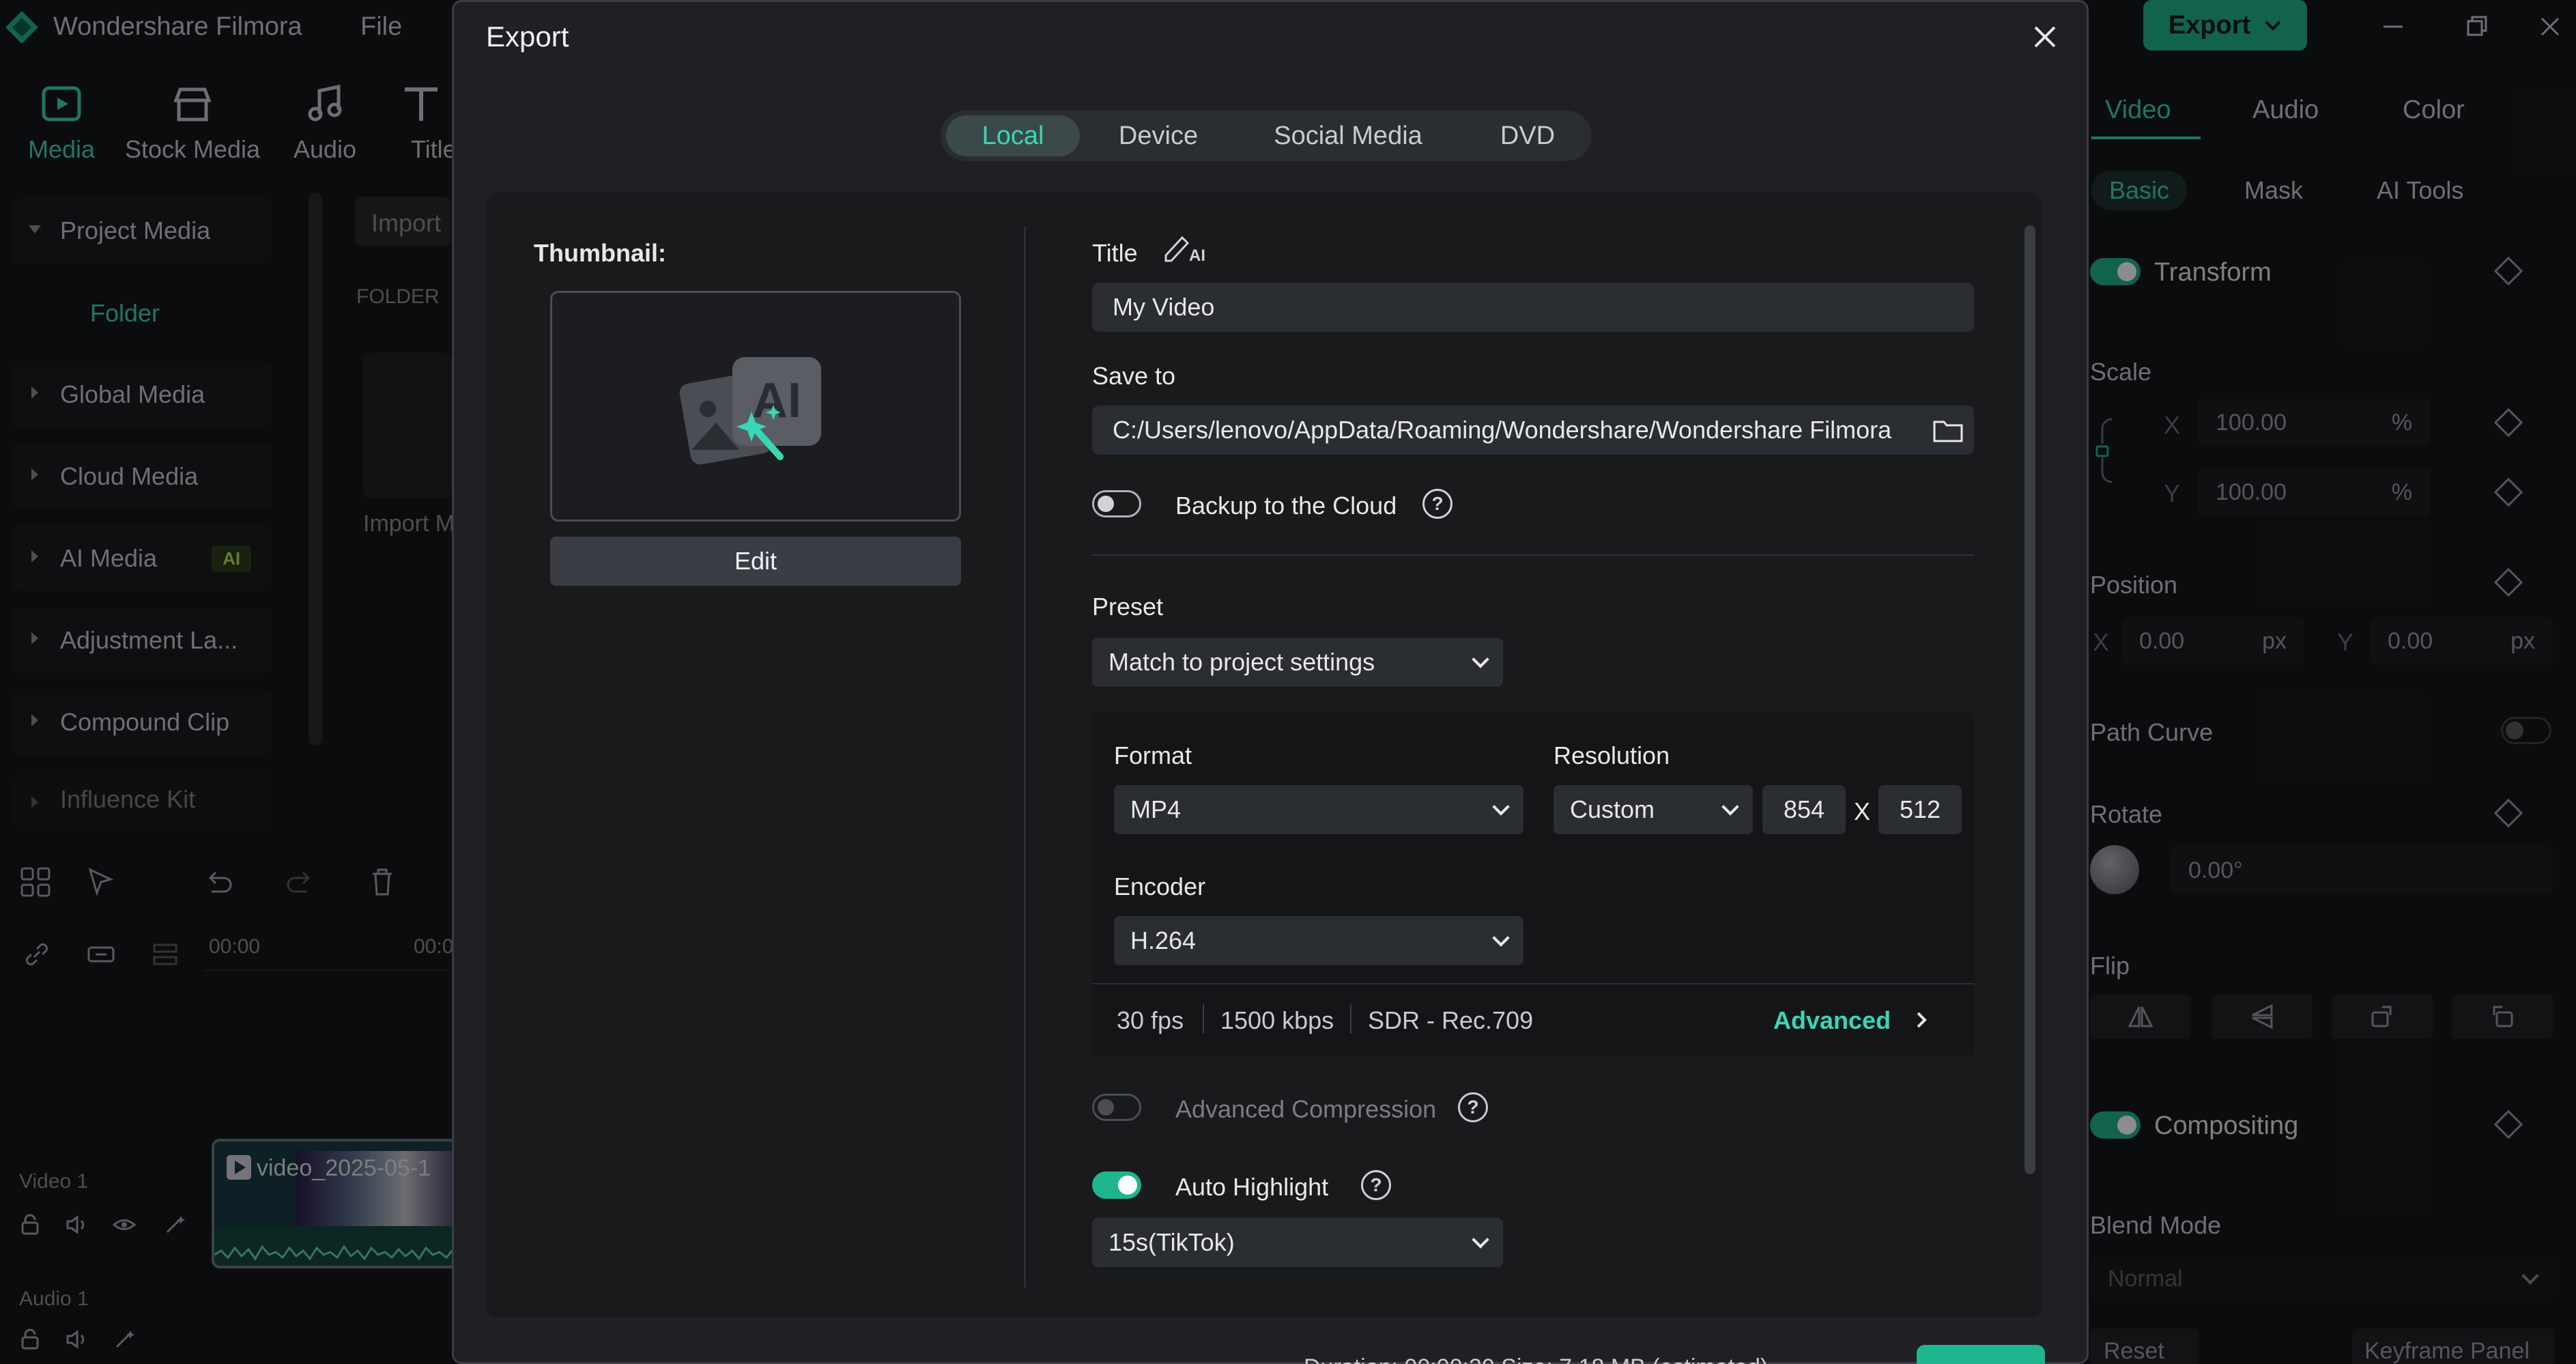  What do you see at coordinates (1158, 136) in the screenshot?
I see `tab-device: Device` at bounding box center [1158, 136].